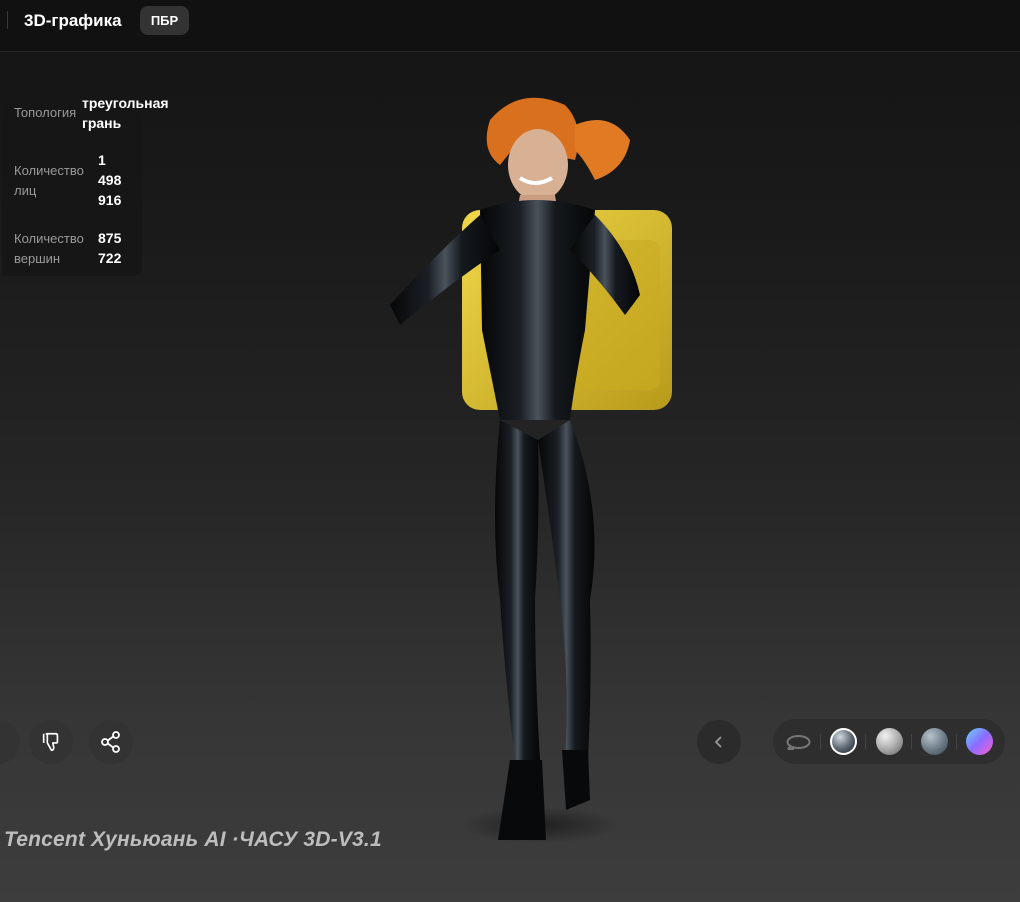 The image size is (1020, 902). What do you see at coordinates (45, 112) in the screenshot?
I see `topology-label: Топология` at bounding box center [45, 112].